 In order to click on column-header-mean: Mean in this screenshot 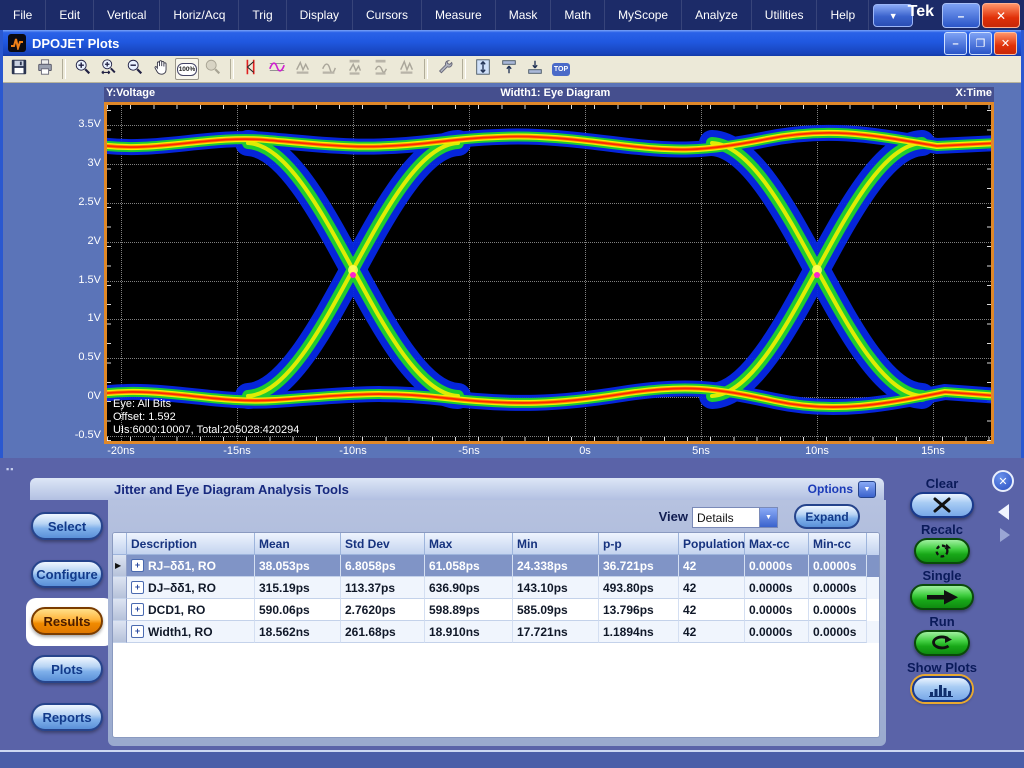, I will do `click(298, 544)`.